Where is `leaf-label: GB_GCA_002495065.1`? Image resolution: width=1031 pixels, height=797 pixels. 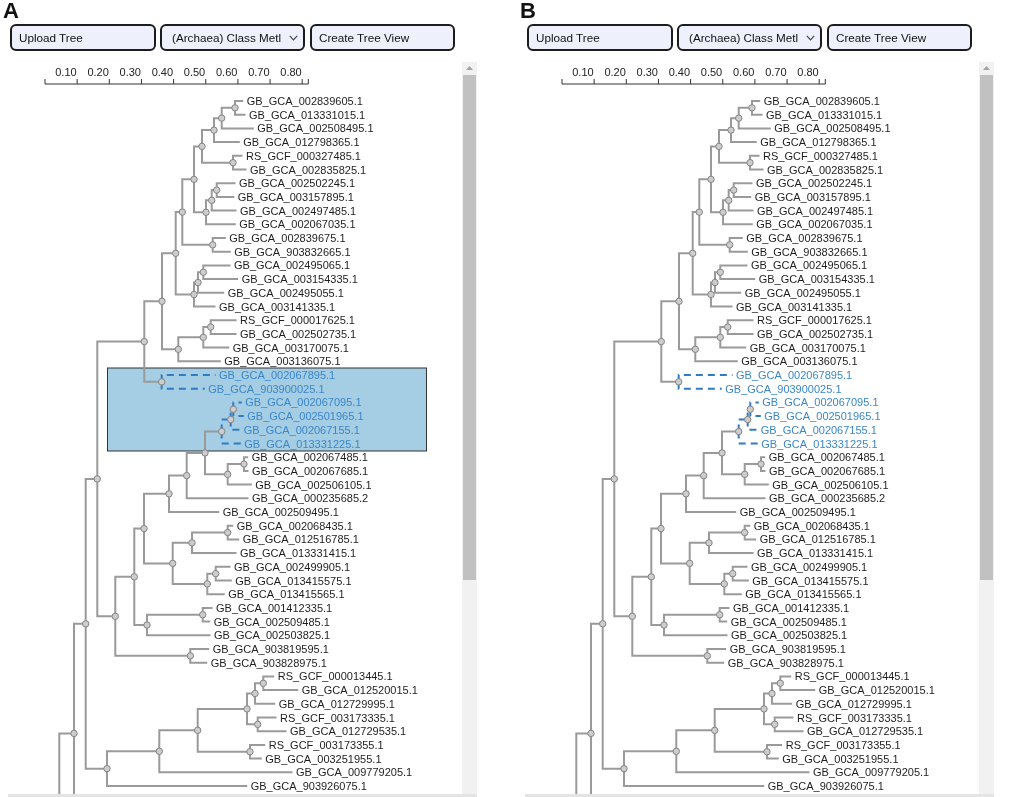 leaf-label: GB_GCA_002495065.1 is located at coordinates (292, 265).